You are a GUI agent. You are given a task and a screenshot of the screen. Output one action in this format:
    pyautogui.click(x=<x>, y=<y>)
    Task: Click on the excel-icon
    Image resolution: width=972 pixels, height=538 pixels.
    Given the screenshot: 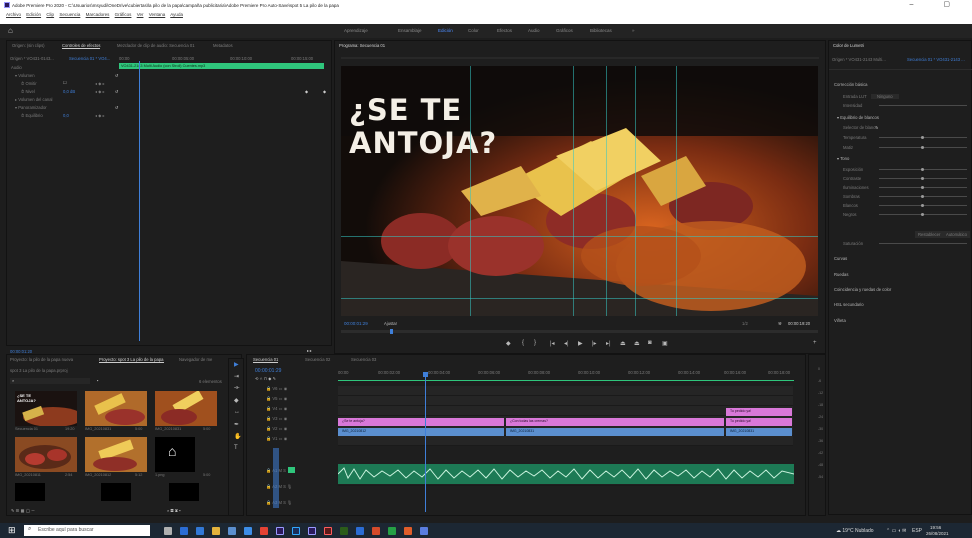 What is the action you would take?
    pyautogui.click(x=344, y=531)
    